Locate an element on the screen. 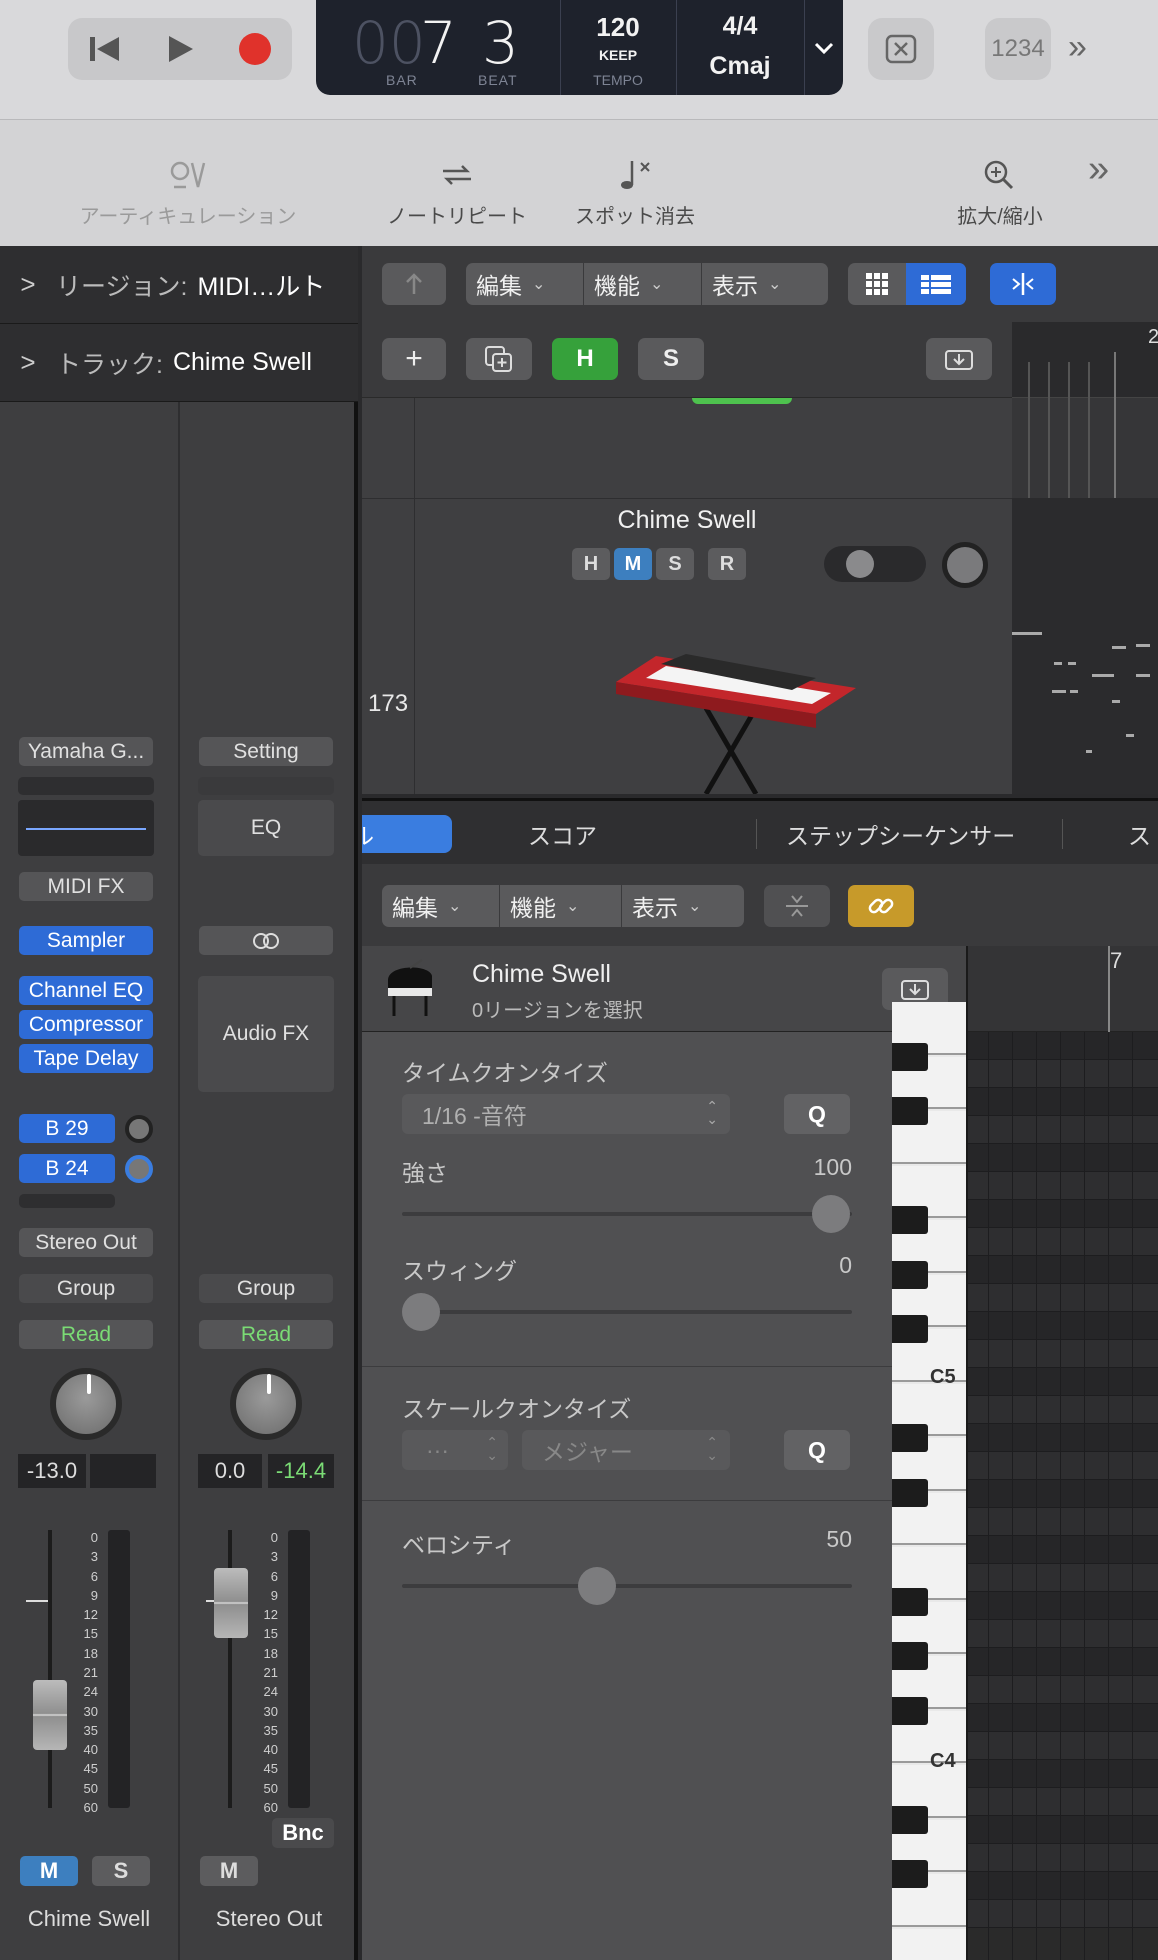  tempo-display: 120 KEEP TEMPO is located at coordinates (618, 47).